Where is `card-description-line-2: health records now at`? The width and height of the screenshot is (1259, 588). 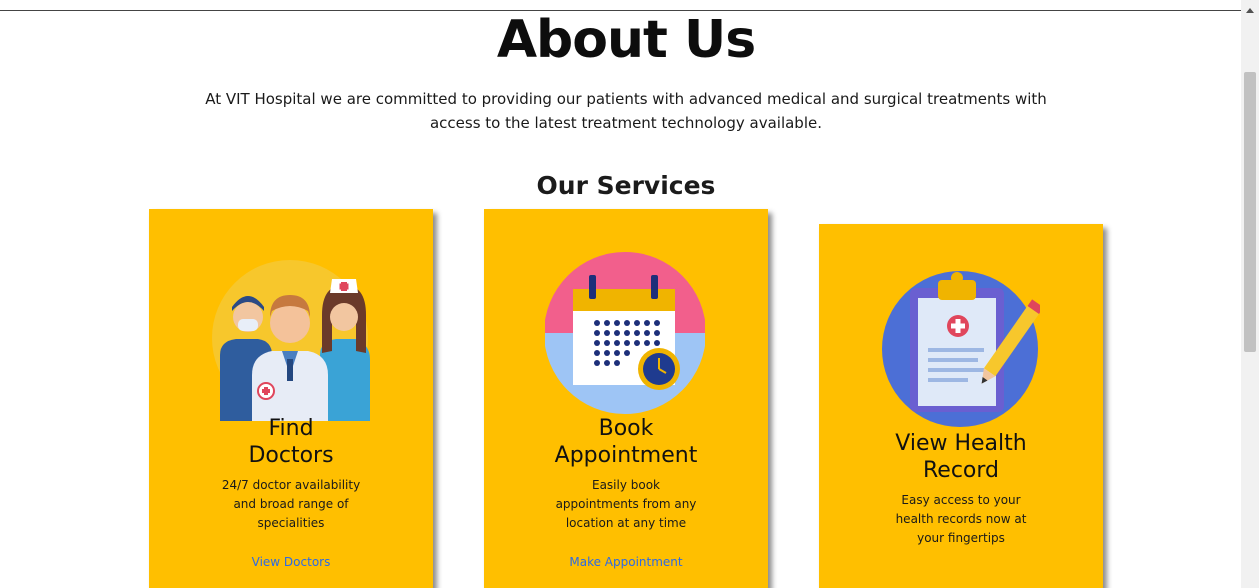 card-description-line-2: health records now at is located at coordinates (961, 519).